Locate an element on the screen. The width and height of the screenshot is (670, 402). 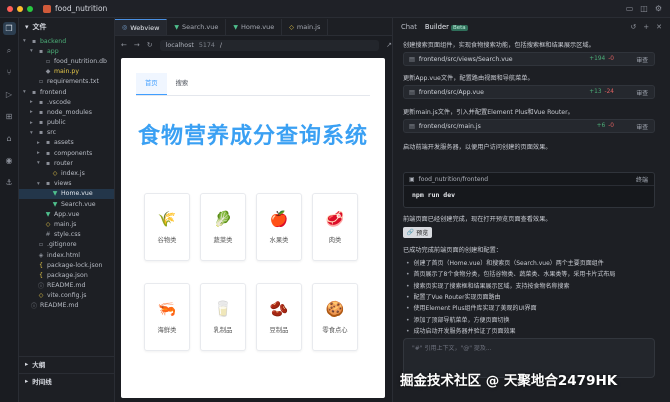
outline-section: ▸ 大纲 is located at coordinates (67, 363).